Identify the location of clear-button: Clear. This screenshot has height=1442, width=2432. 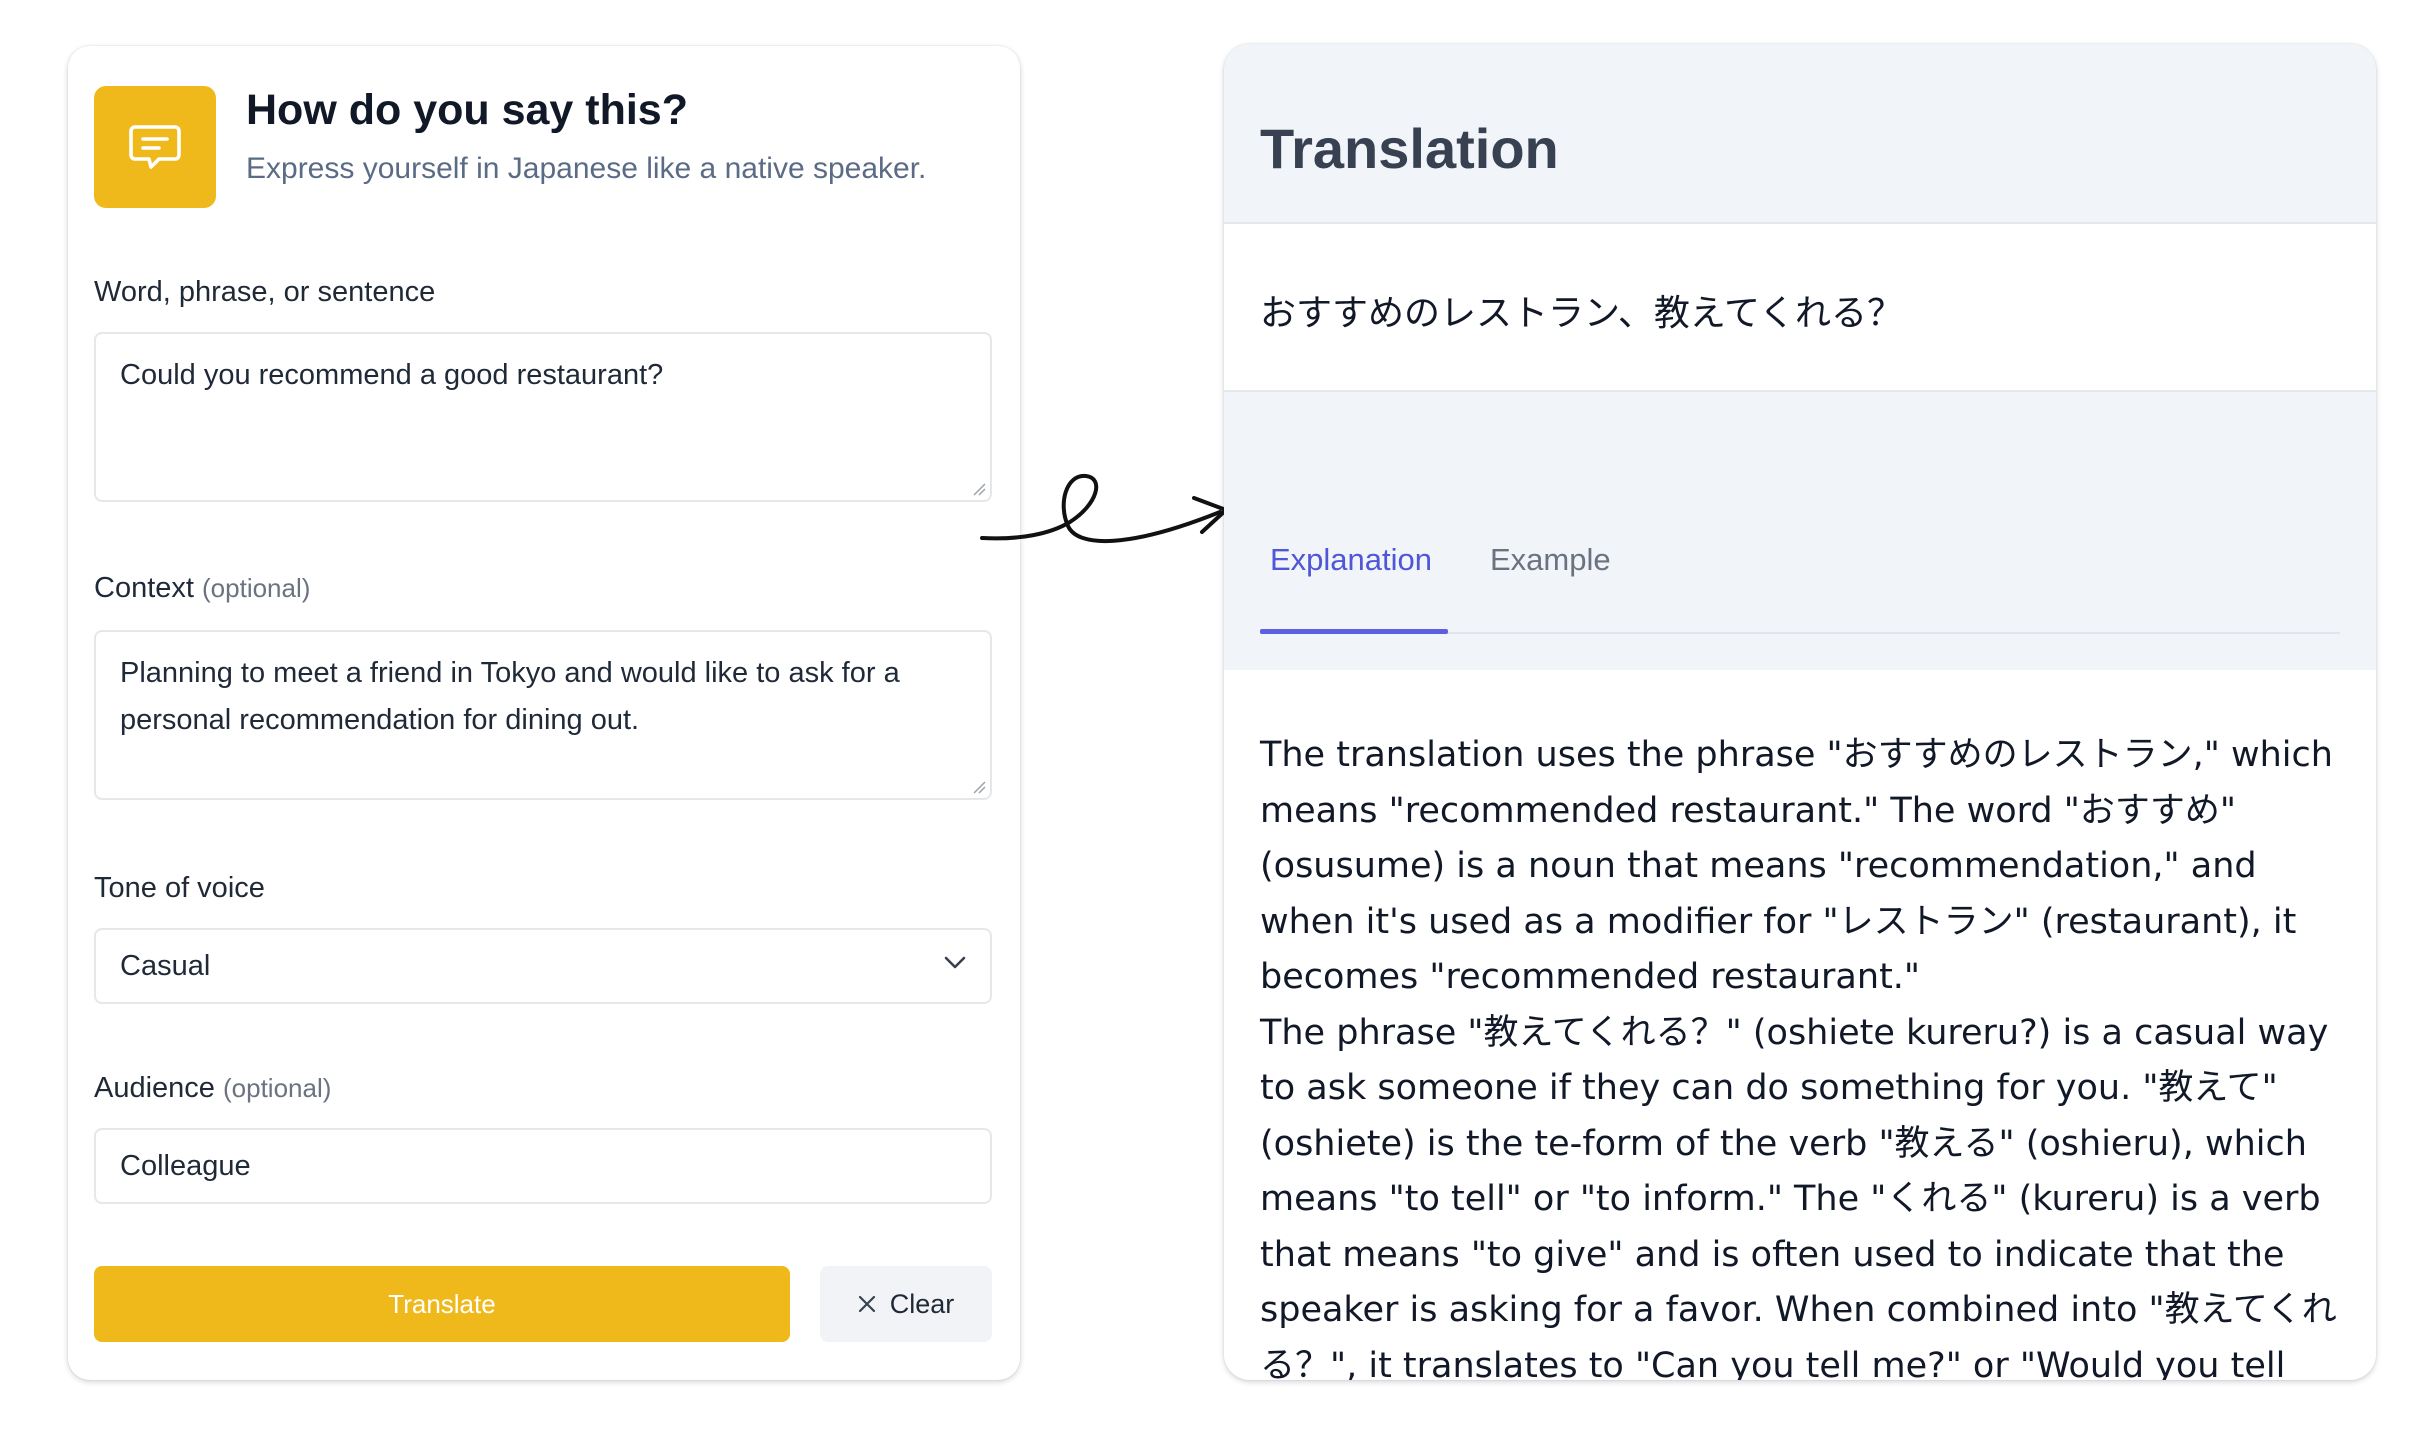
(906, 1304).